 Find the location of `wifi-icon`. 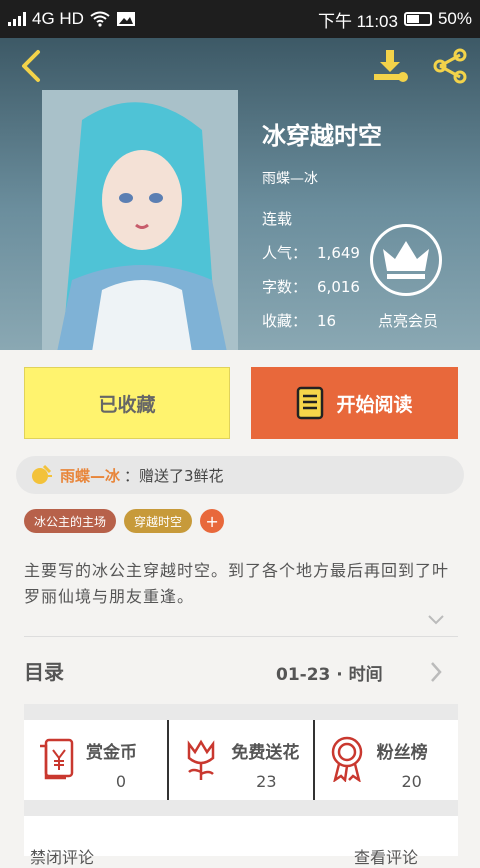

wifi-icon is located at coordinates (100, 19).